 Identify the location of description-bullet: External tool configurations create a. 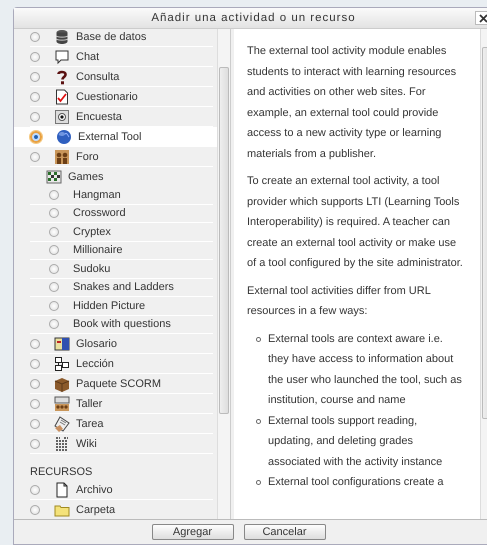
(356, 482).